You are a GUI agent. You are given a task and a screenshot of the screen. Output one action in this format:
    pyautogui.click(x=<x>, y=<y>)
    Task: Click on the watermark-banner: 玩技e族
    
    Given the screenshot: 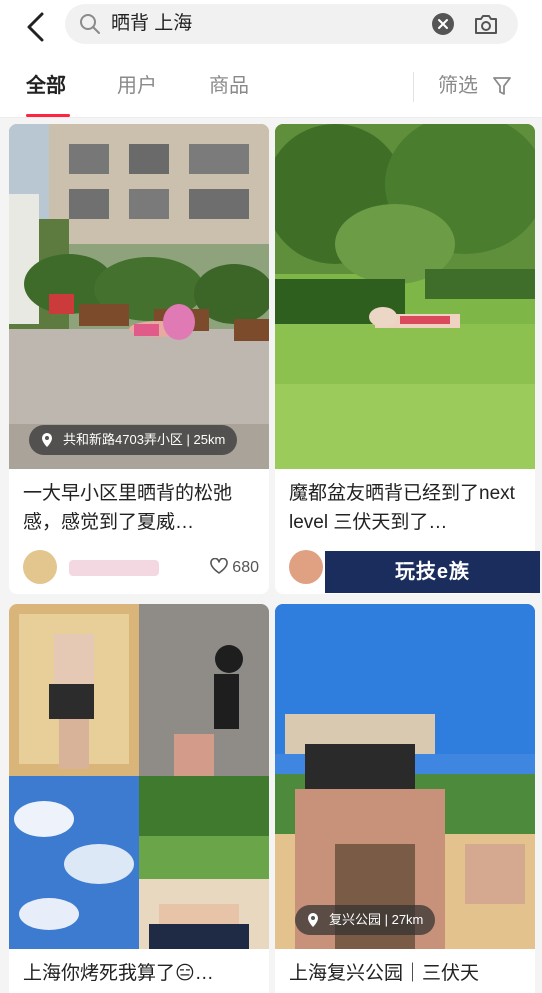 What is the action you would take?
    pyautogui.click(x=432, y=572)
    